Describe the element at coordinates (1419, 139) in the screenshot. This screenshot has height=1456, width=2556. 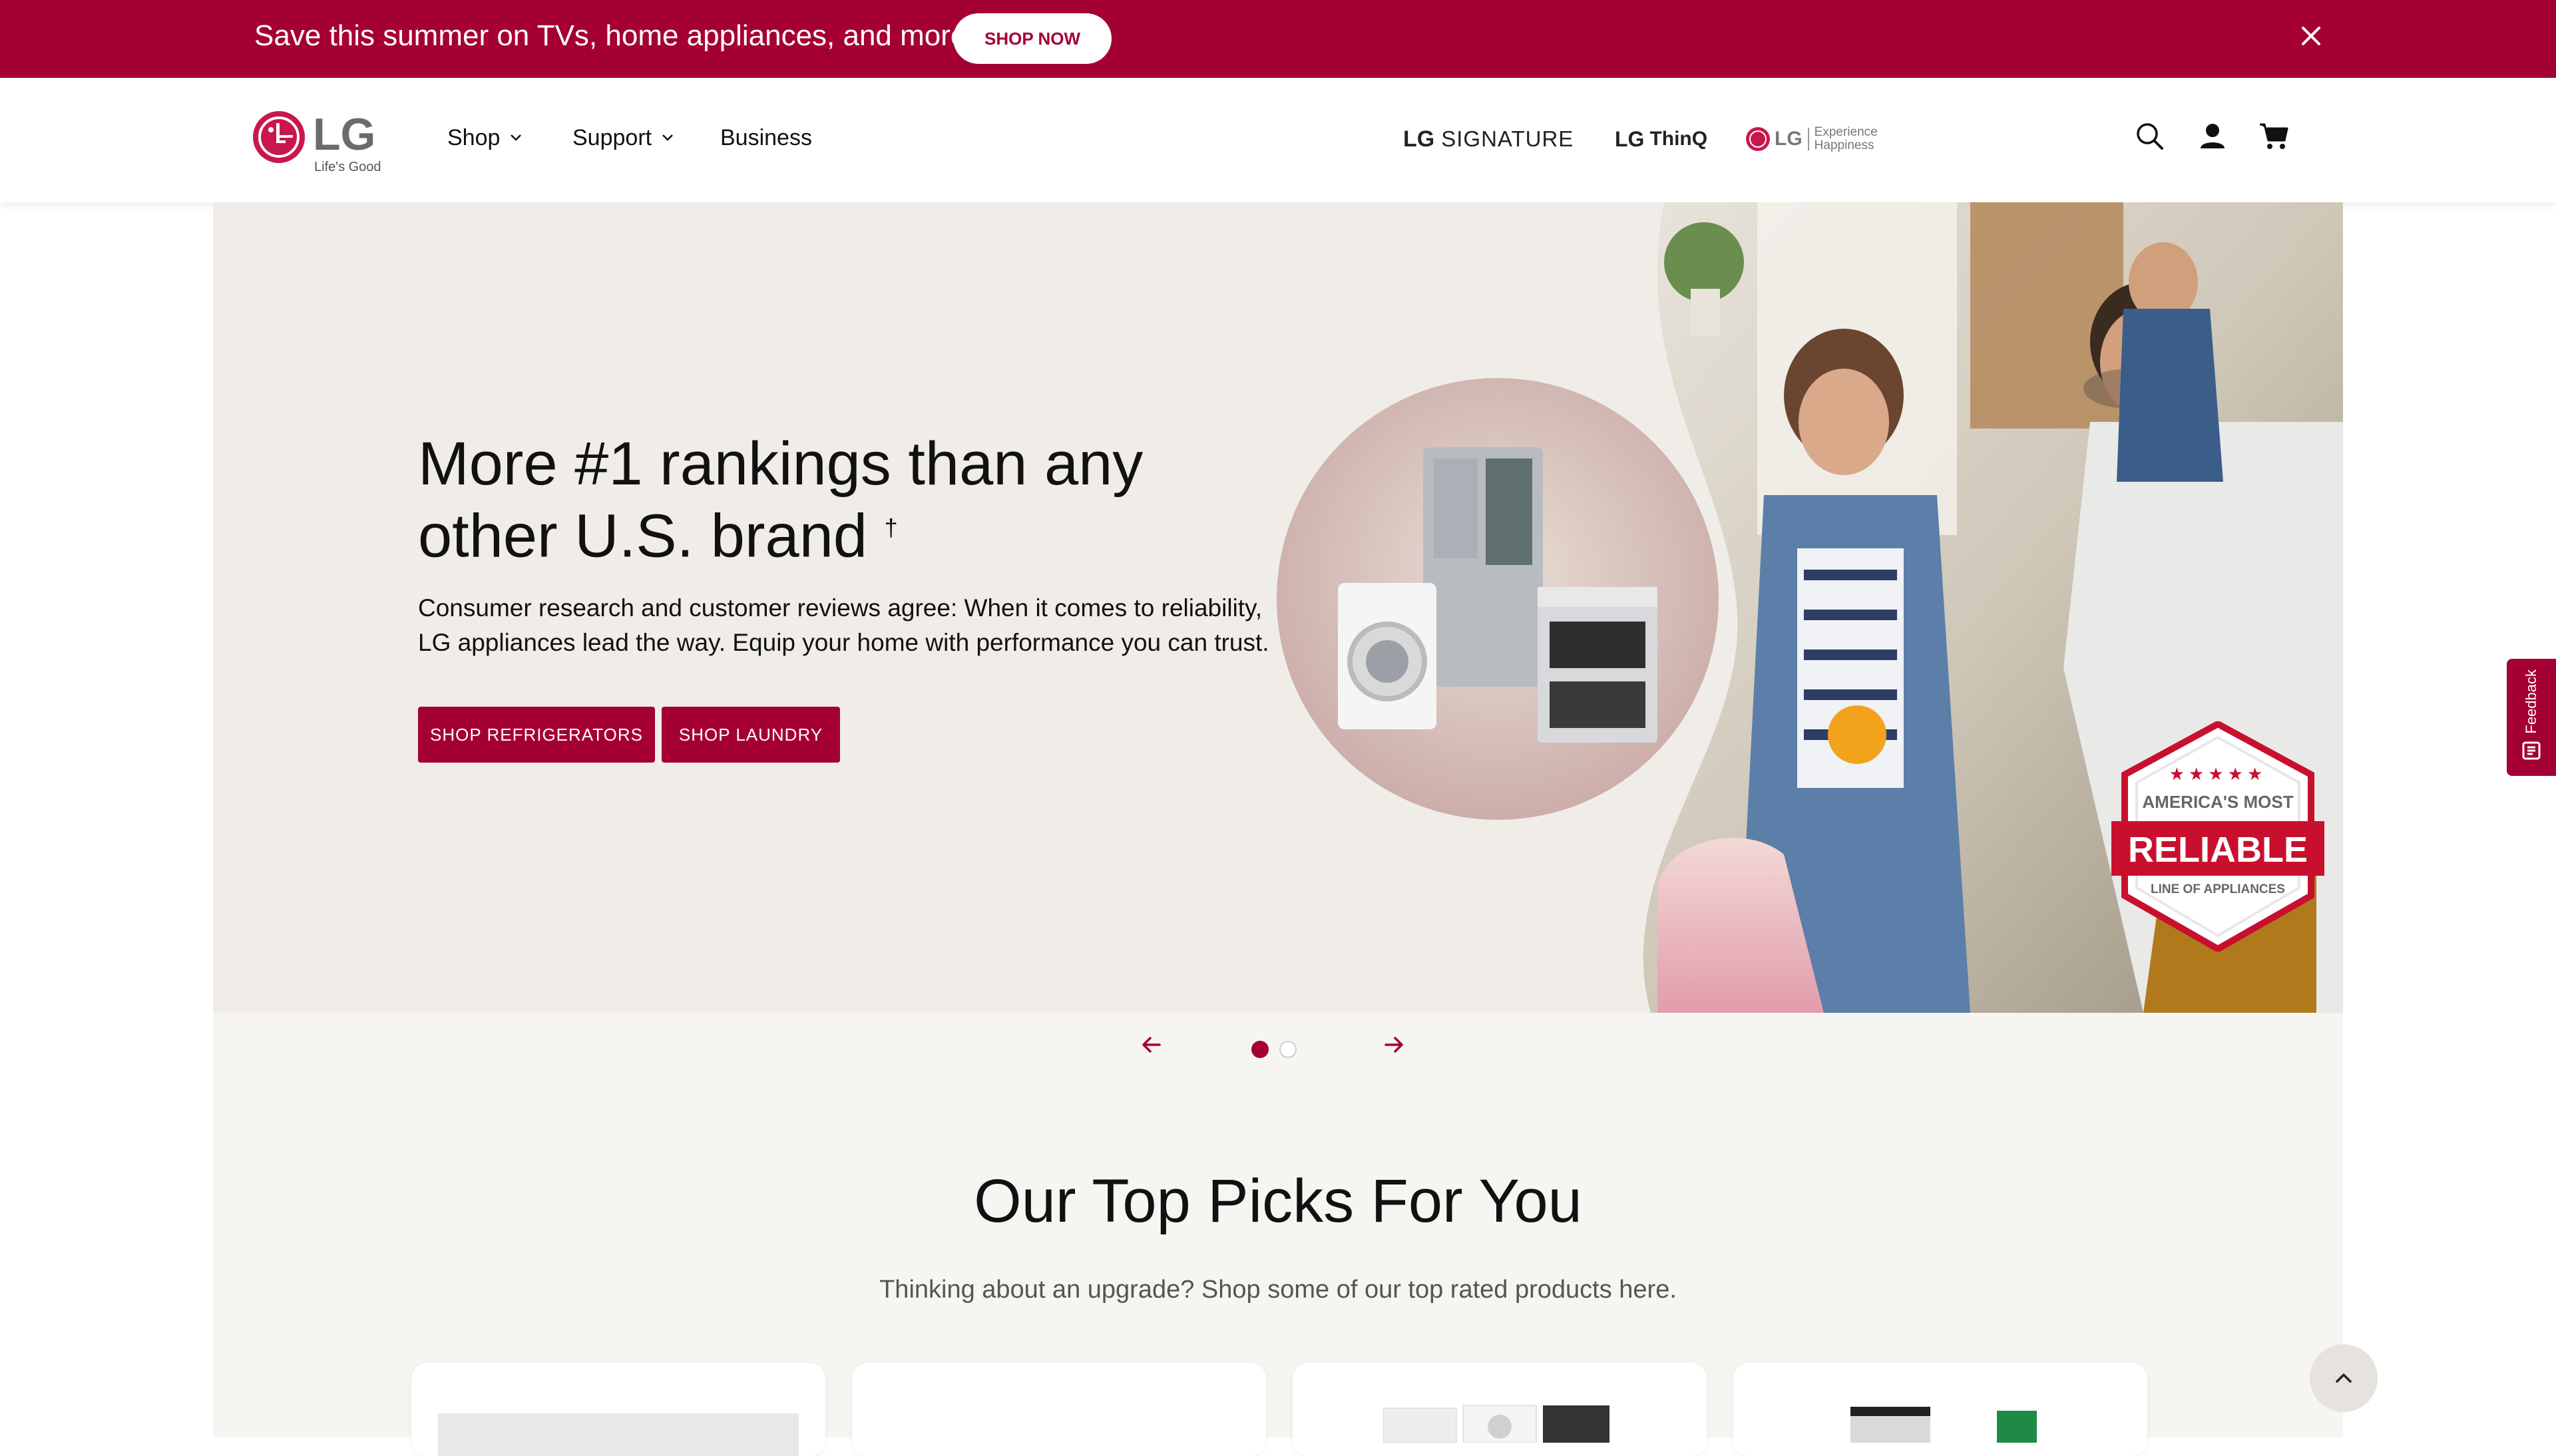
I see `signature-lg: LG` at that location.